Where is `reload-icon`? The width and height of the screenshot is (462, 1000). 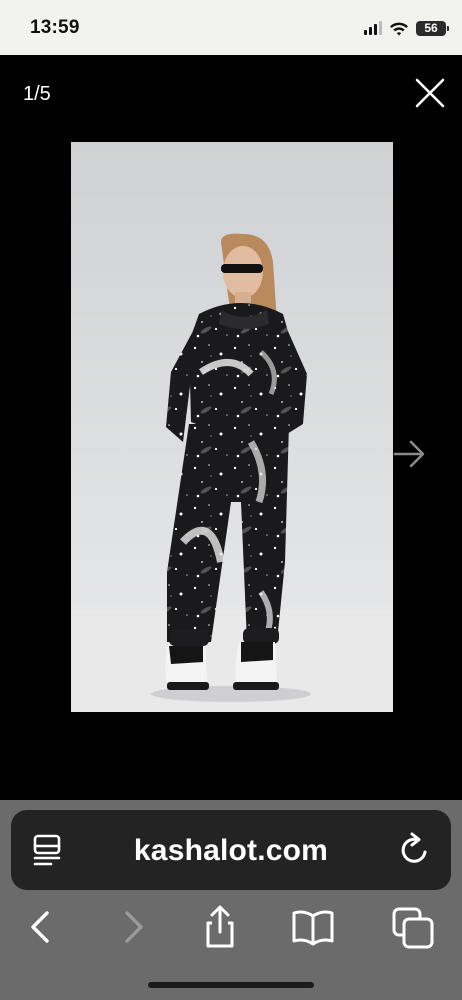
reload-icon is located at coordinates (415, 850).